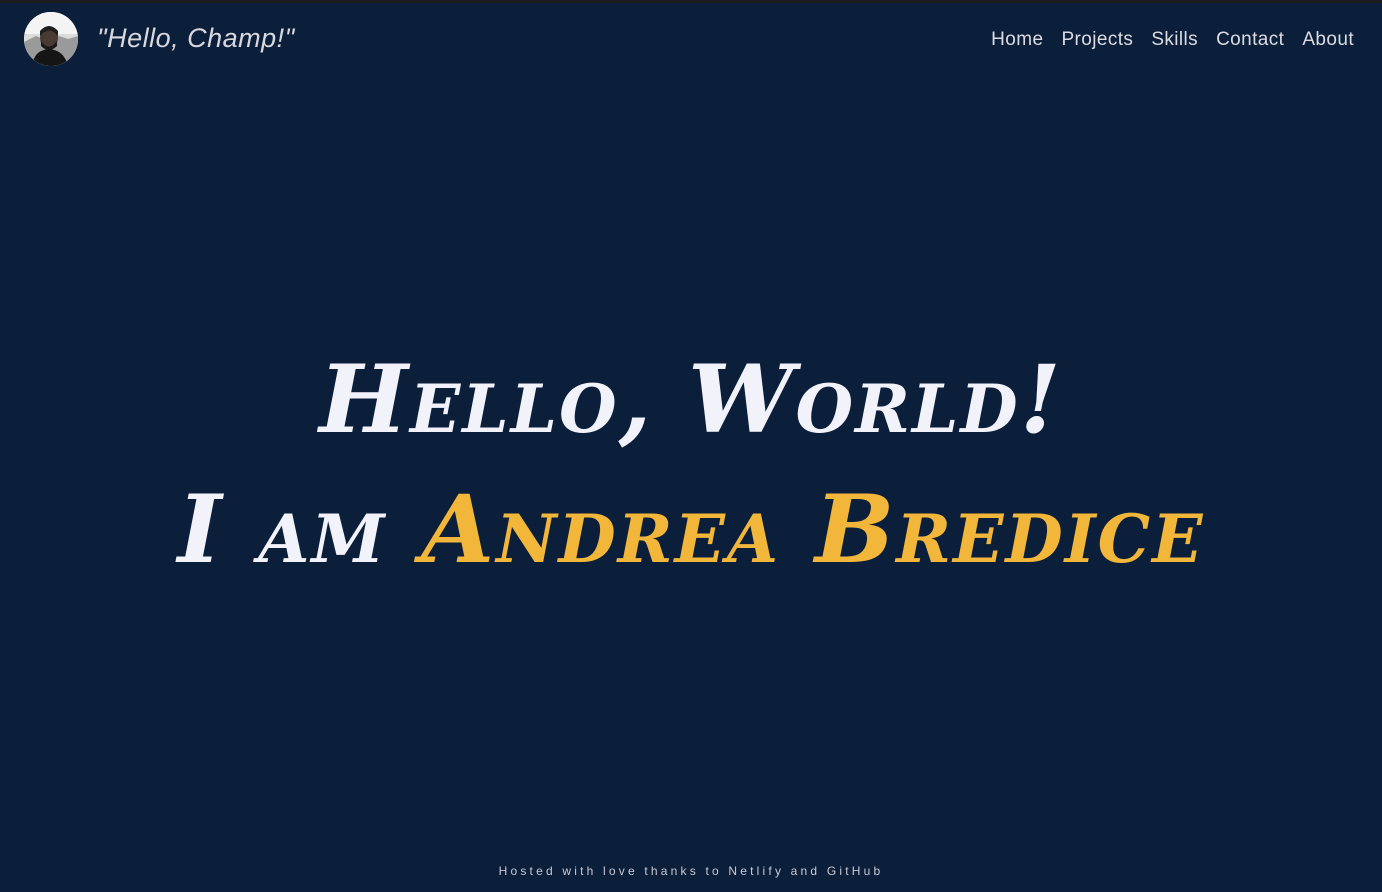 The image size is (1382, 892). I want to click on avatar-photo-icon, so click(51, 39).